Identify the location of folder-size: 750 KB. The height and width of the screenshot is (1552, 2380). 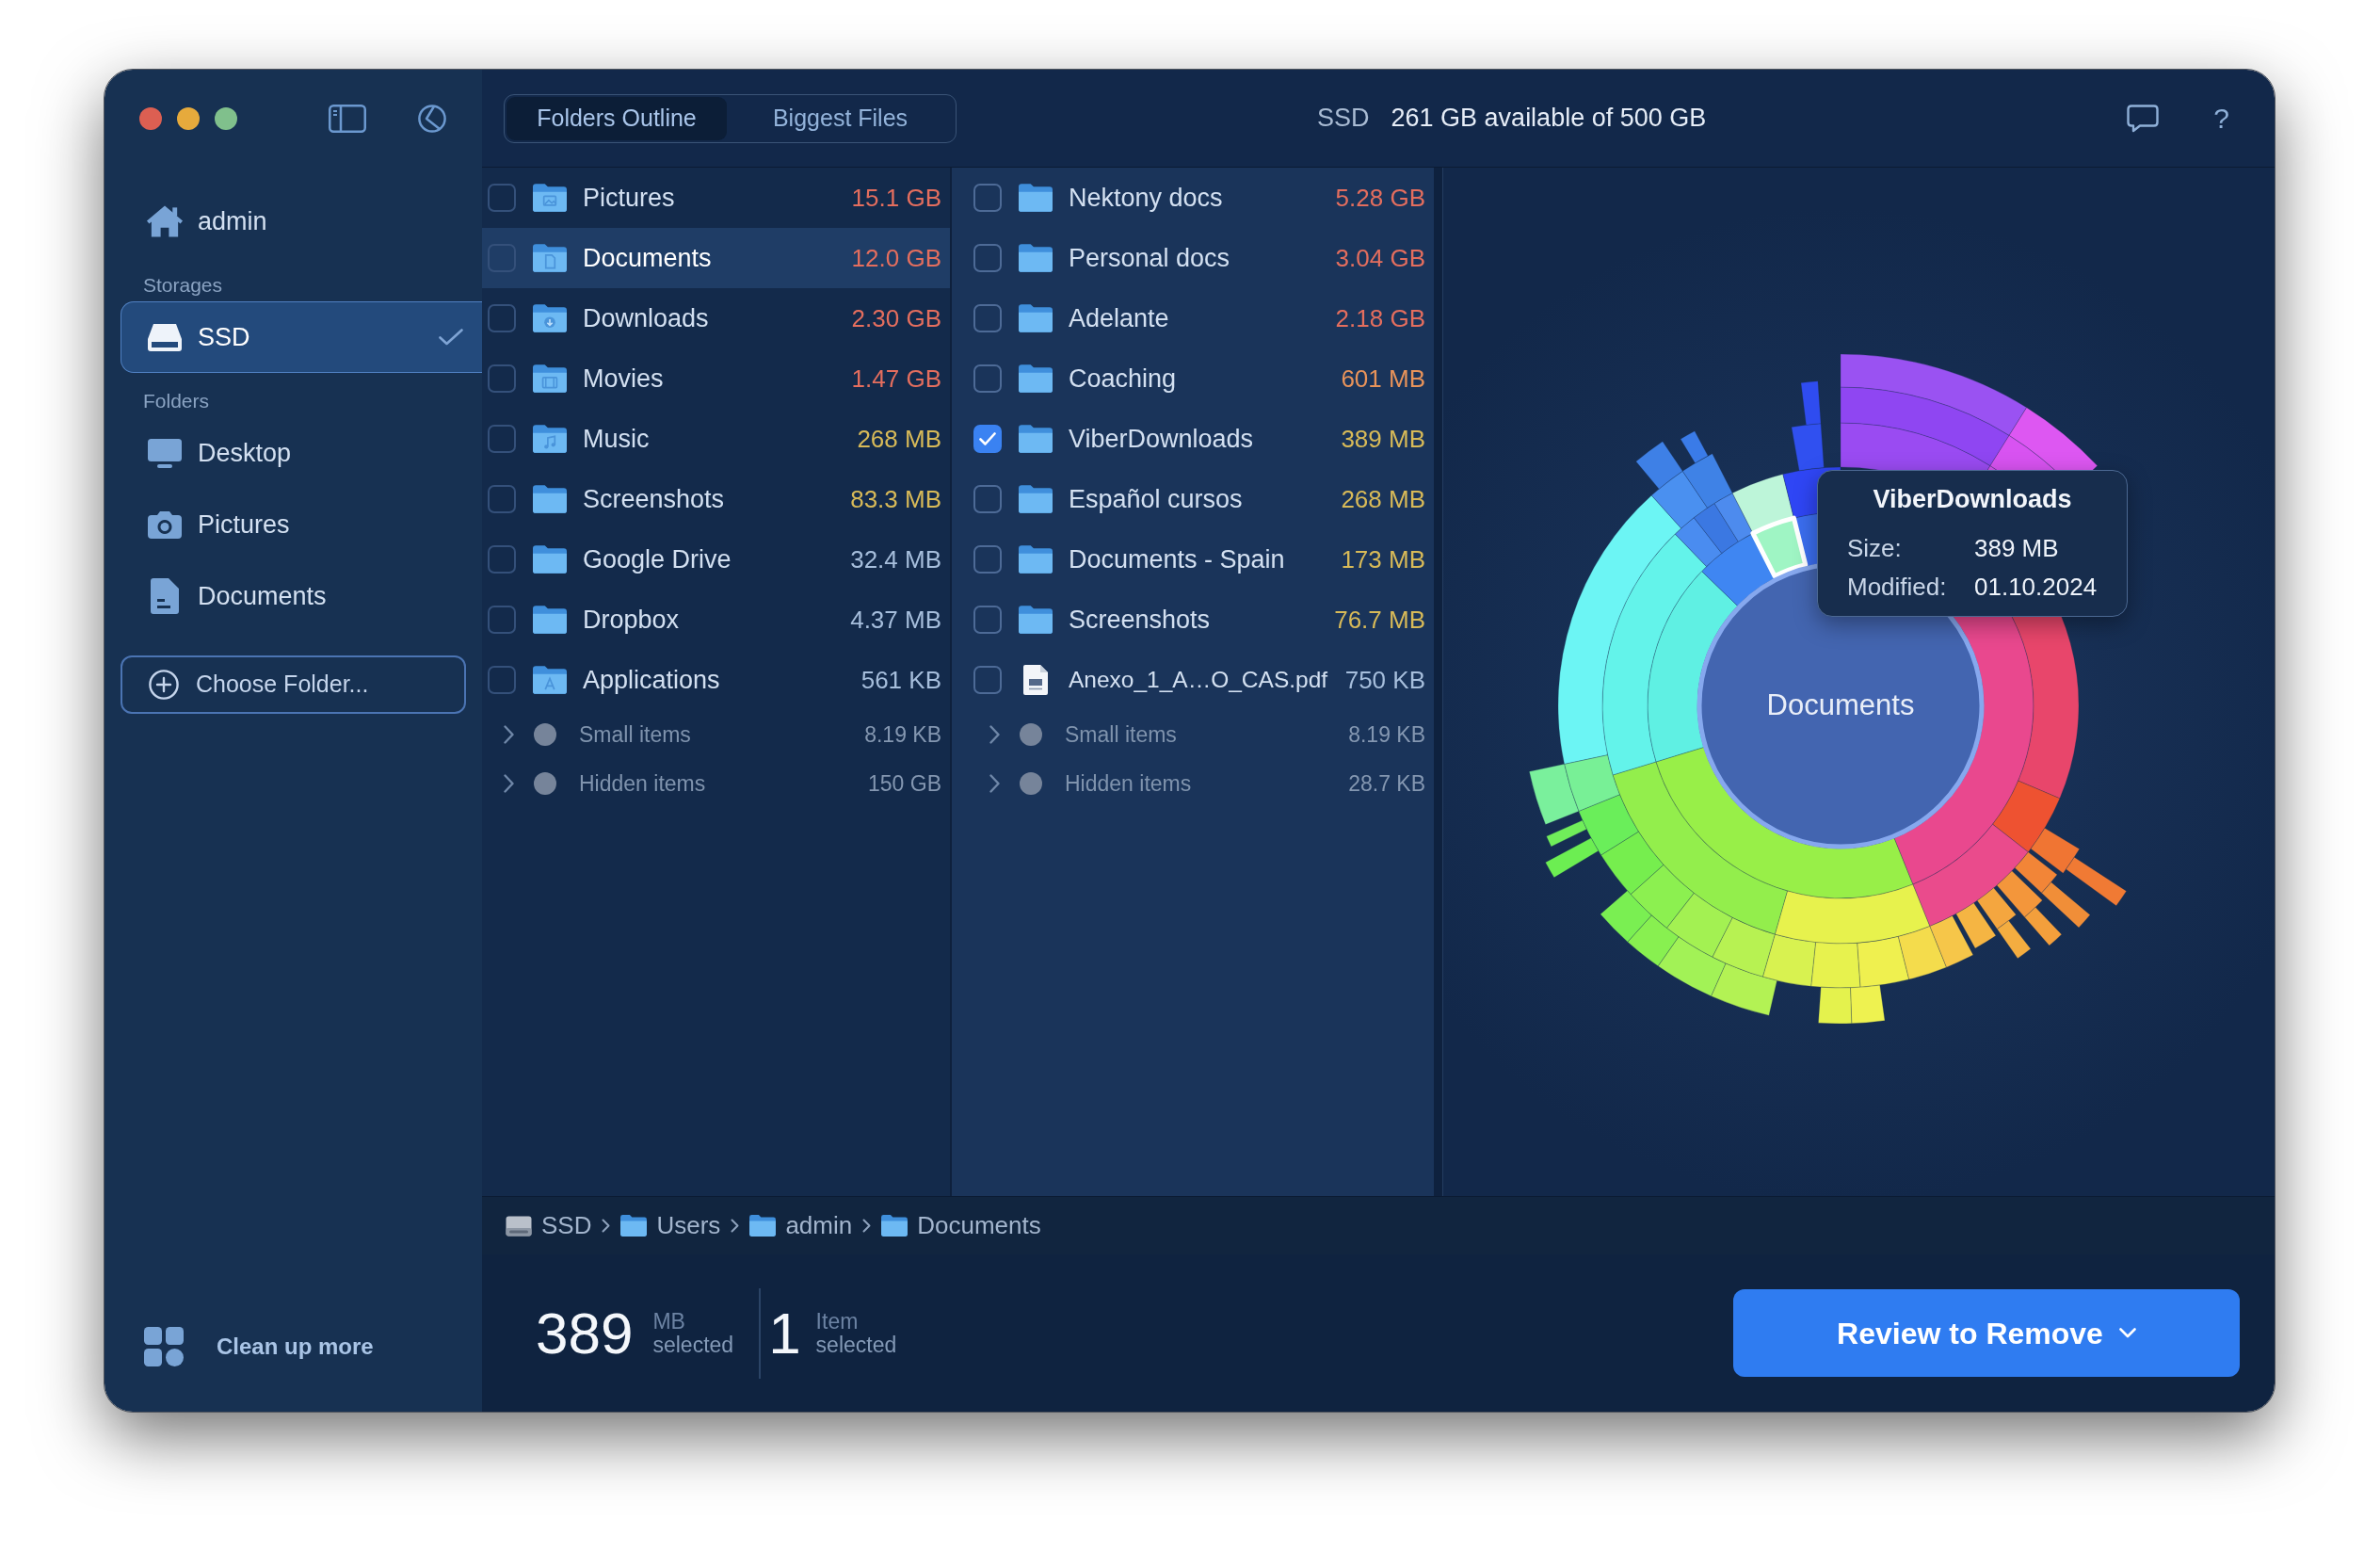
(1384, 680).